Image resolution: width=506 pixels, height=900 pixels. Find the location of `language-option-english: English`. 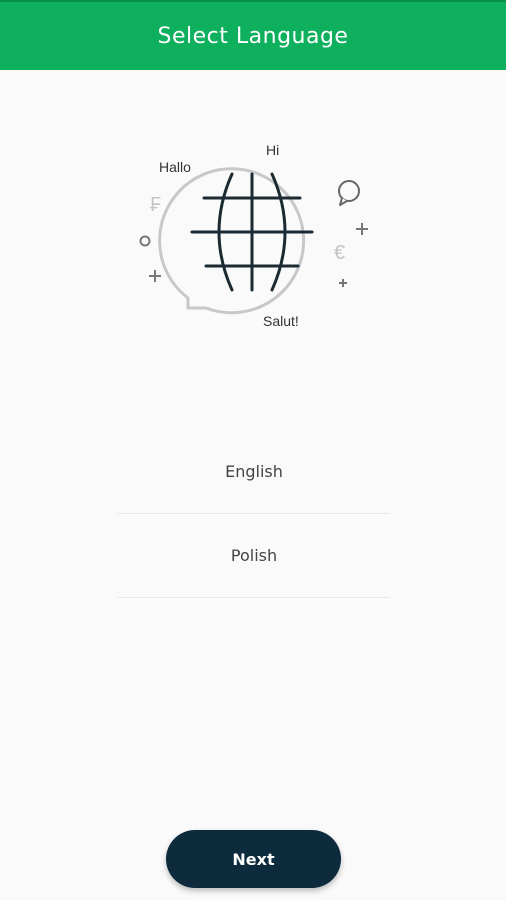

language-option-english: English is located at coordinates (254, 472).